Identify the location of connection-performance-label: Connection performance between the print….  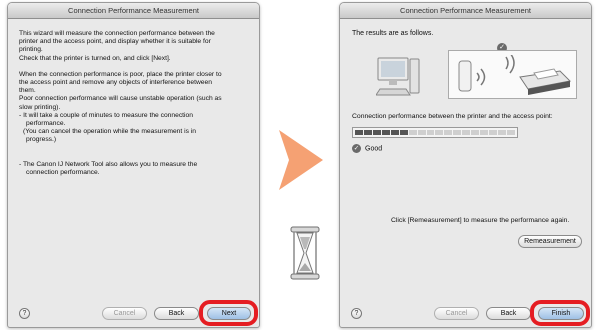
(452, 116).